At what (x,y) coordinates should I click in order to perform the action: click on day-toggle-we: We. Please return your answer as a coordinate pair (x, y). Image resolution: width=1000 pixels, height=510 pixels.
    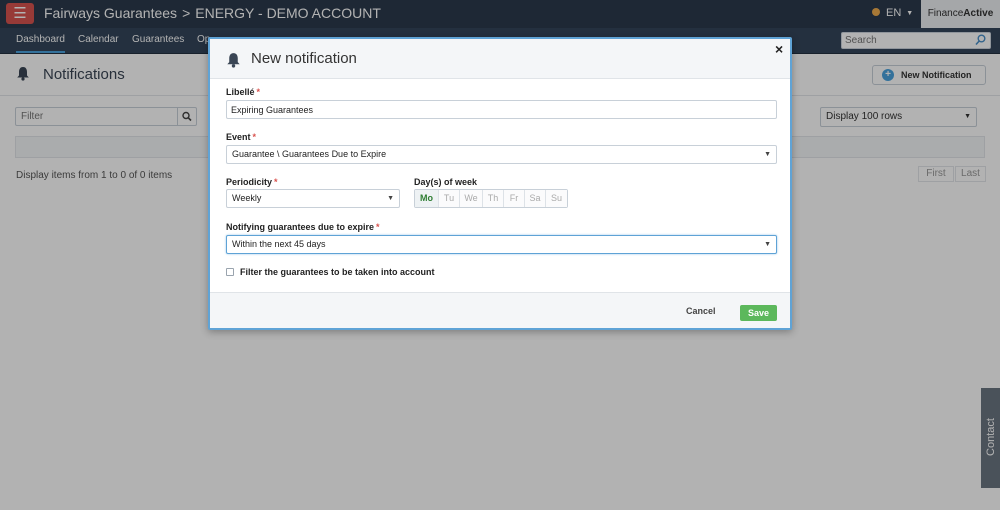
    Looking at the image, I should click on (471, 198).